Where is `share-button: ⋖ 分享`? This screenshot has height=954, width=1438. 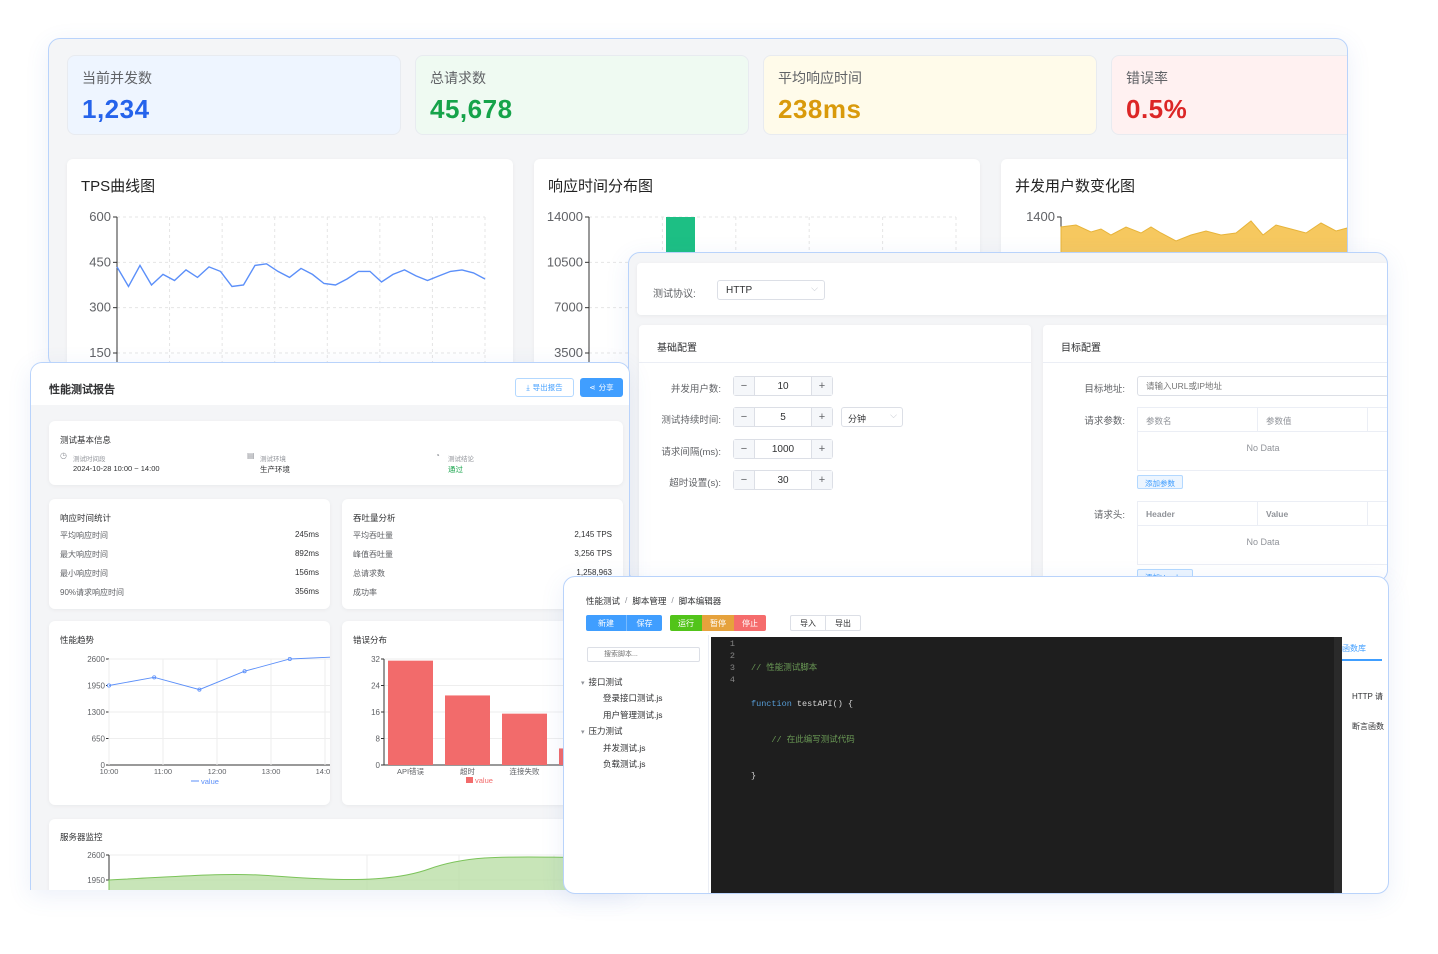
share-button: ⋖ 分享 is located at coordinates (601, 387).